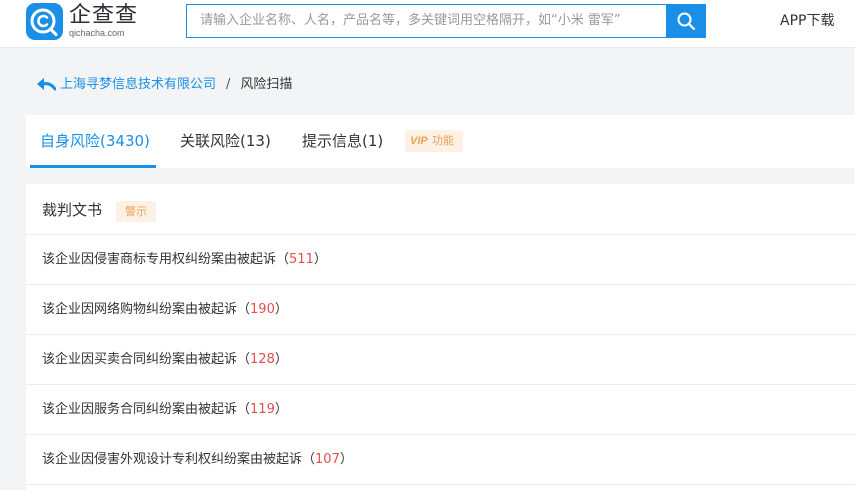  What do you see at coordinates (807, 21) in the screenshot?
I see `app-download-link: APP下载` at bounding box center [807, 21].